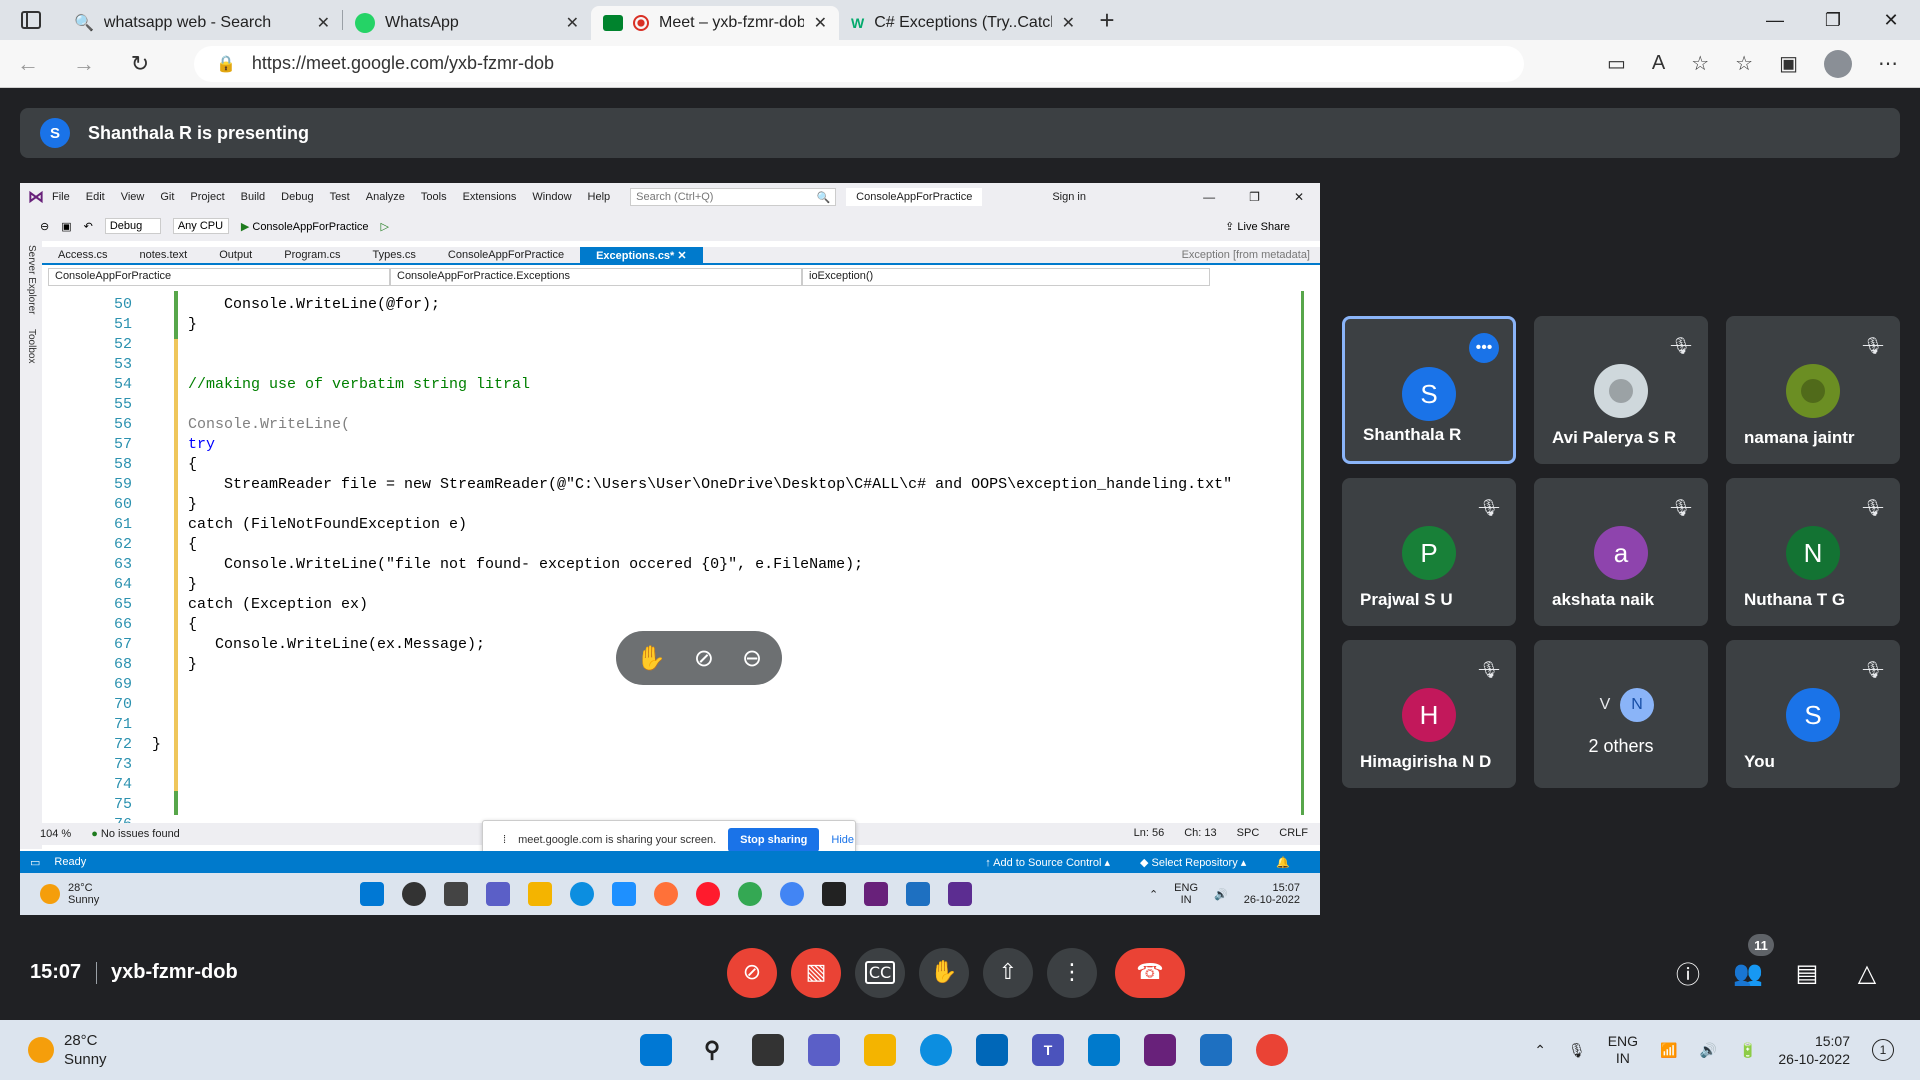  I want to click on collections-icon: ▣, so click(1788, 63).